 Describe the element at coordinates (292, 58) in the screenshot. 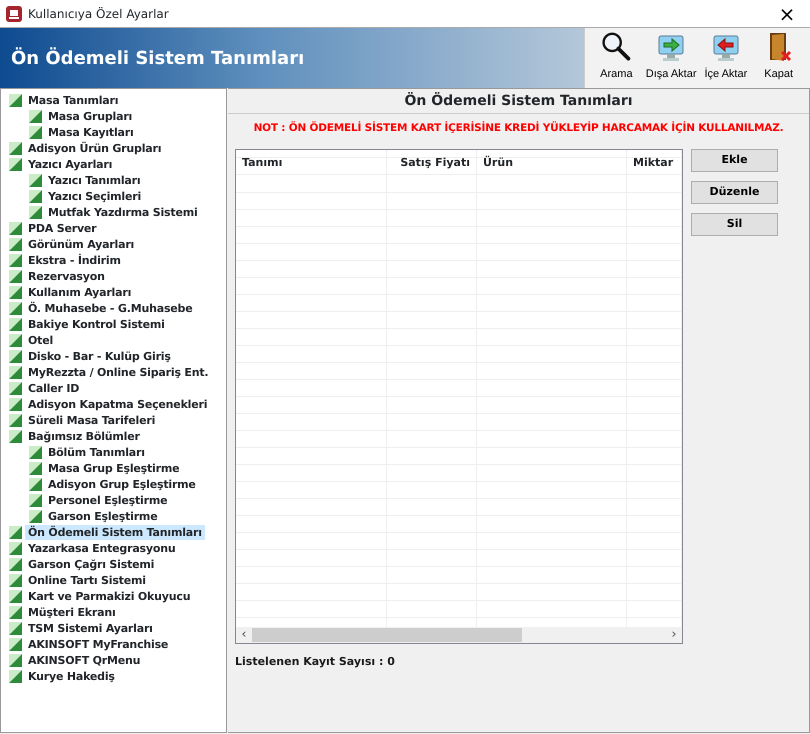

I see `header-title: Ön Ödemeli Sistem Tanımları` at that location.